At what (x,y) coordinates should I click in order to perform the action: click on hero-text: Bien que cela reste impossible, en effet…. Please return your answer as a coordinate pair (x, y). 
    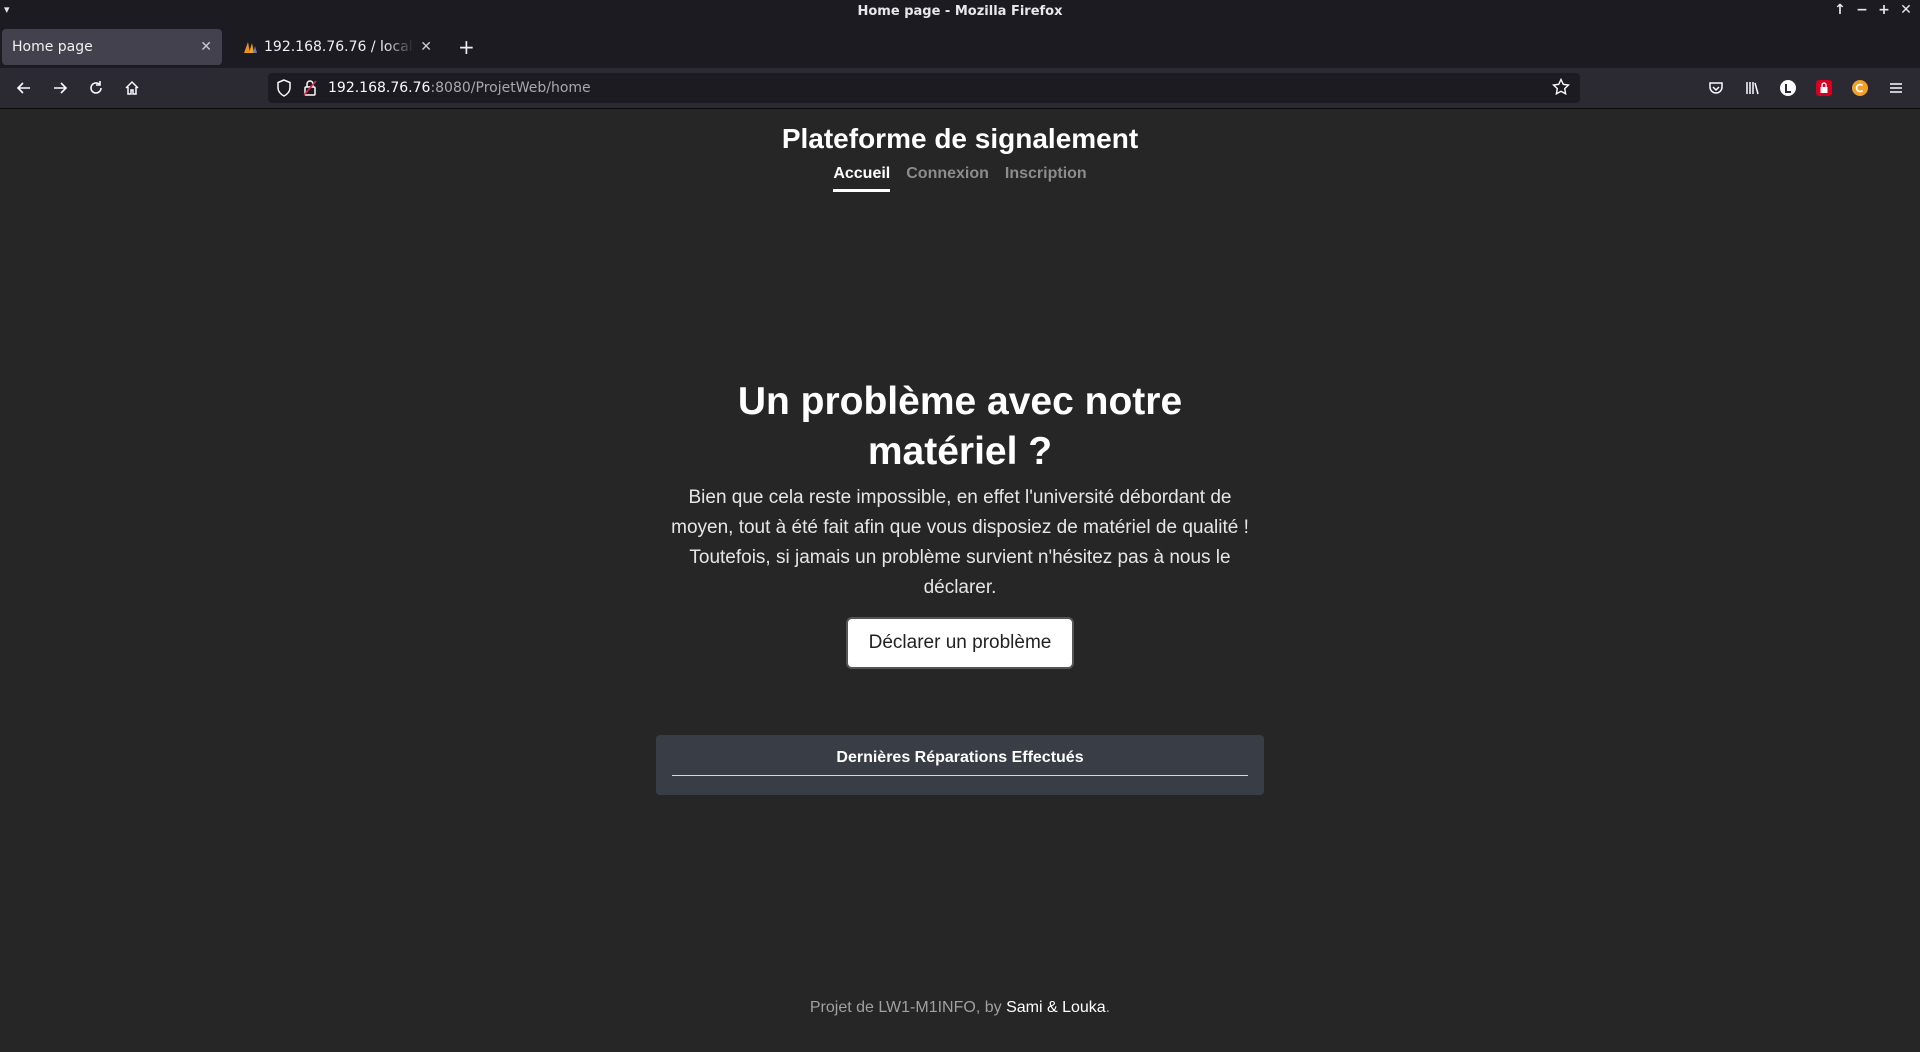
    Looking at the image, I should click on (960, 542).